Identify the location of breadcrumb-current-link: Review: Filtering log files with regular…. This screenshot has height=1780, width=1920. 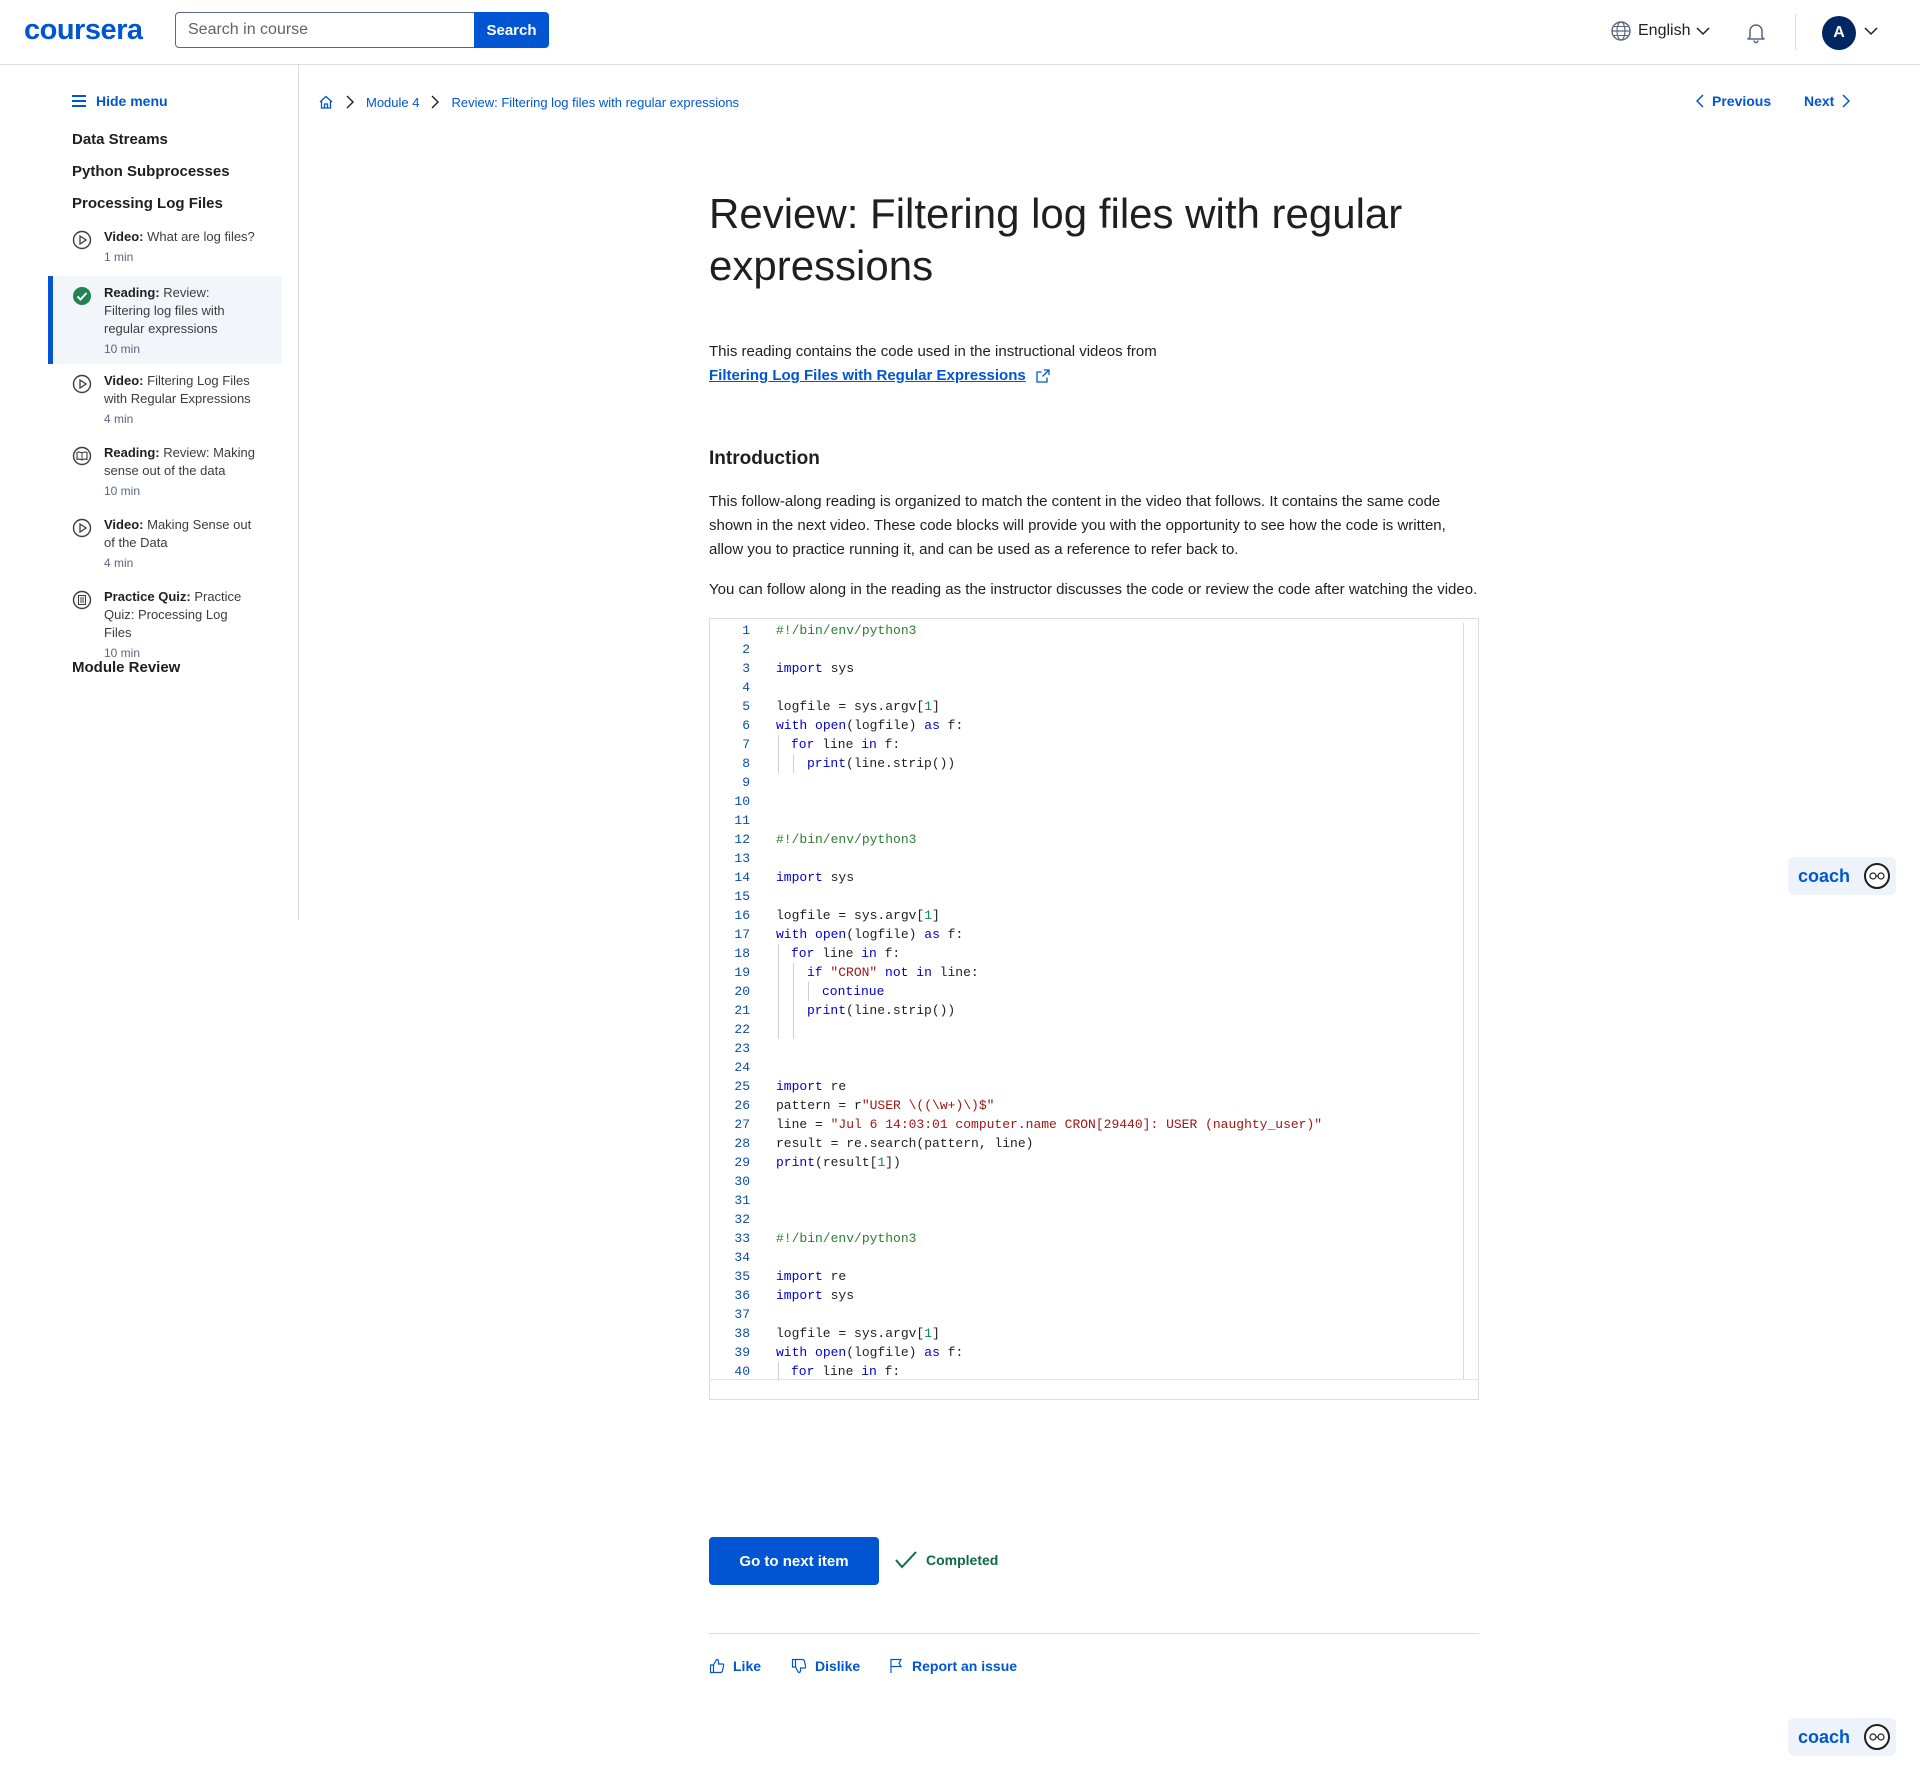
(595, 102).